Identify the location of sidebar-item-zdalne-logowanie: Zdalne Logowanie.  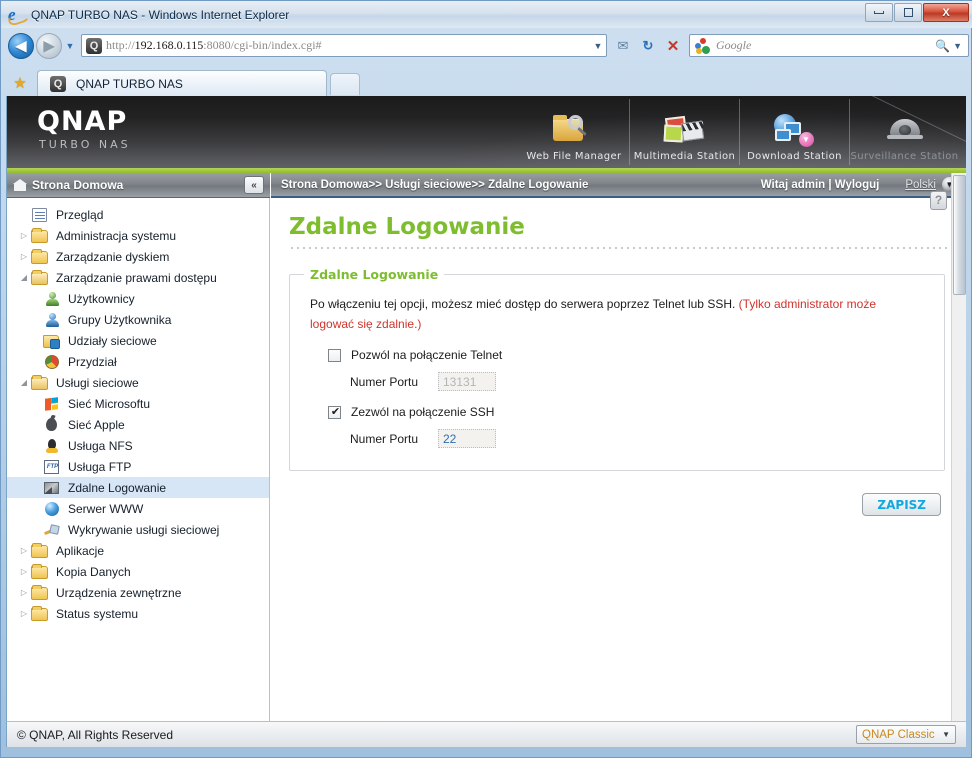
(138, 487).